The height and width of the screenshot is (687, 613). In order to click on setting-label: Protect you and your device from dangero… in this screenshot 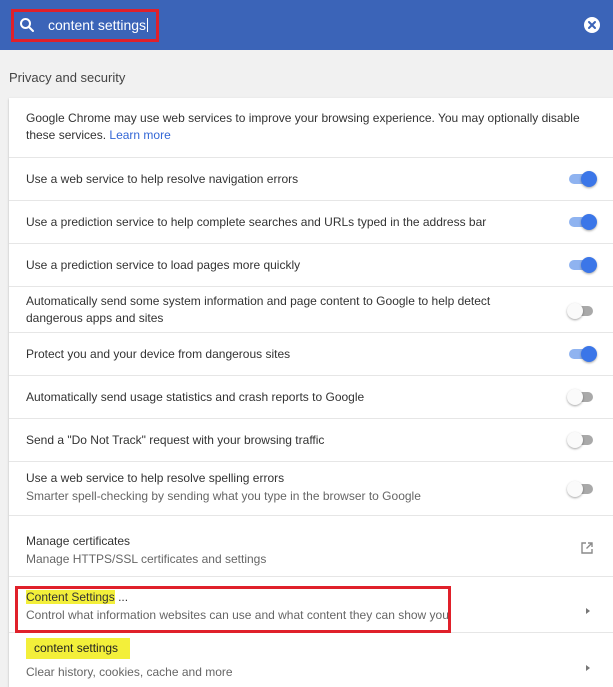, I will do `click(158, 354)`.